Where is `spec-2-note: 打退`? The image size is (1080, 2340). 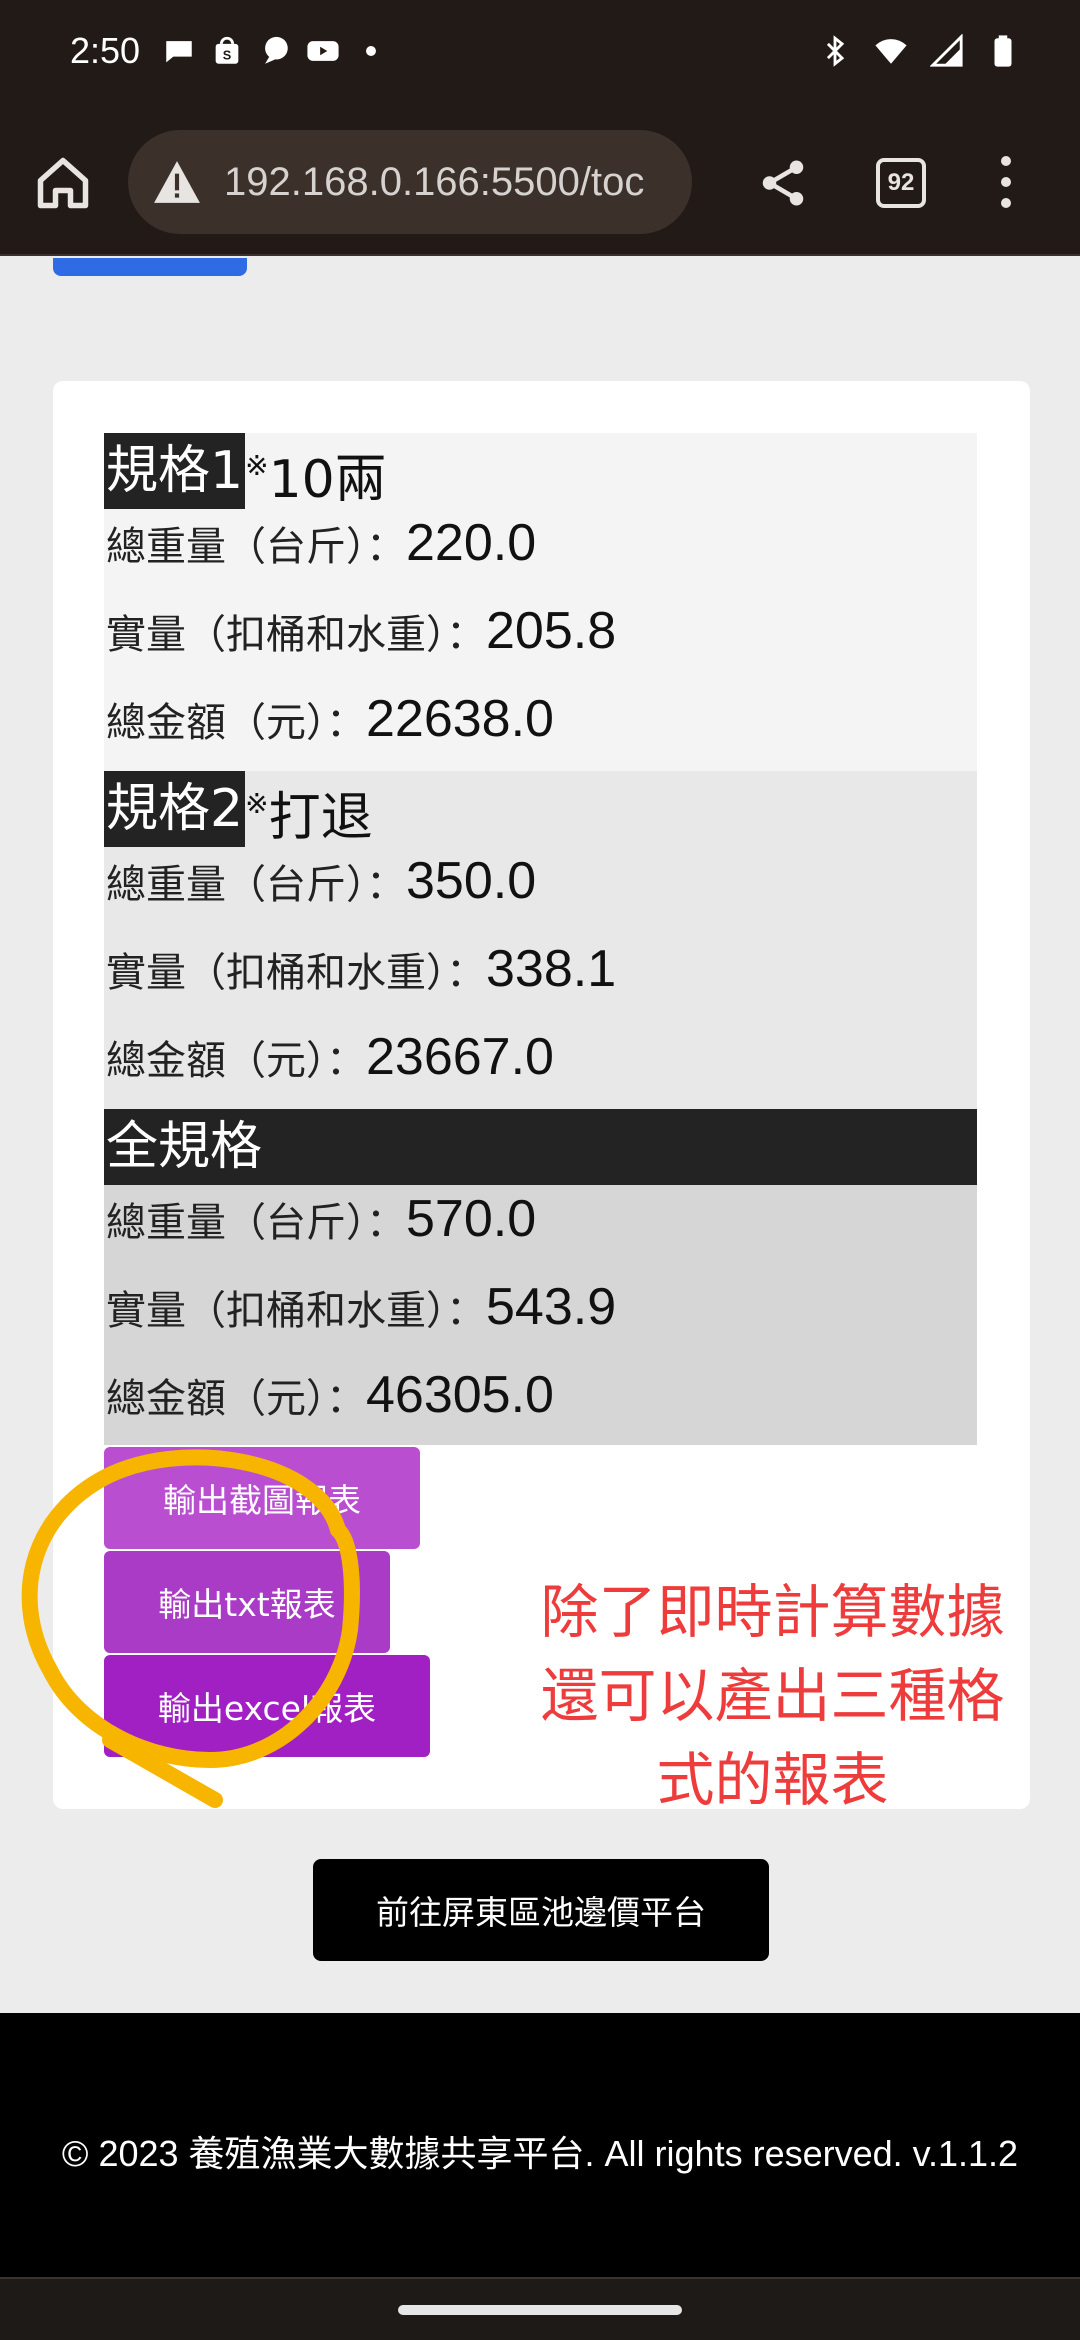
spec-2-note: 打退 is located at coordinates (320, 818).